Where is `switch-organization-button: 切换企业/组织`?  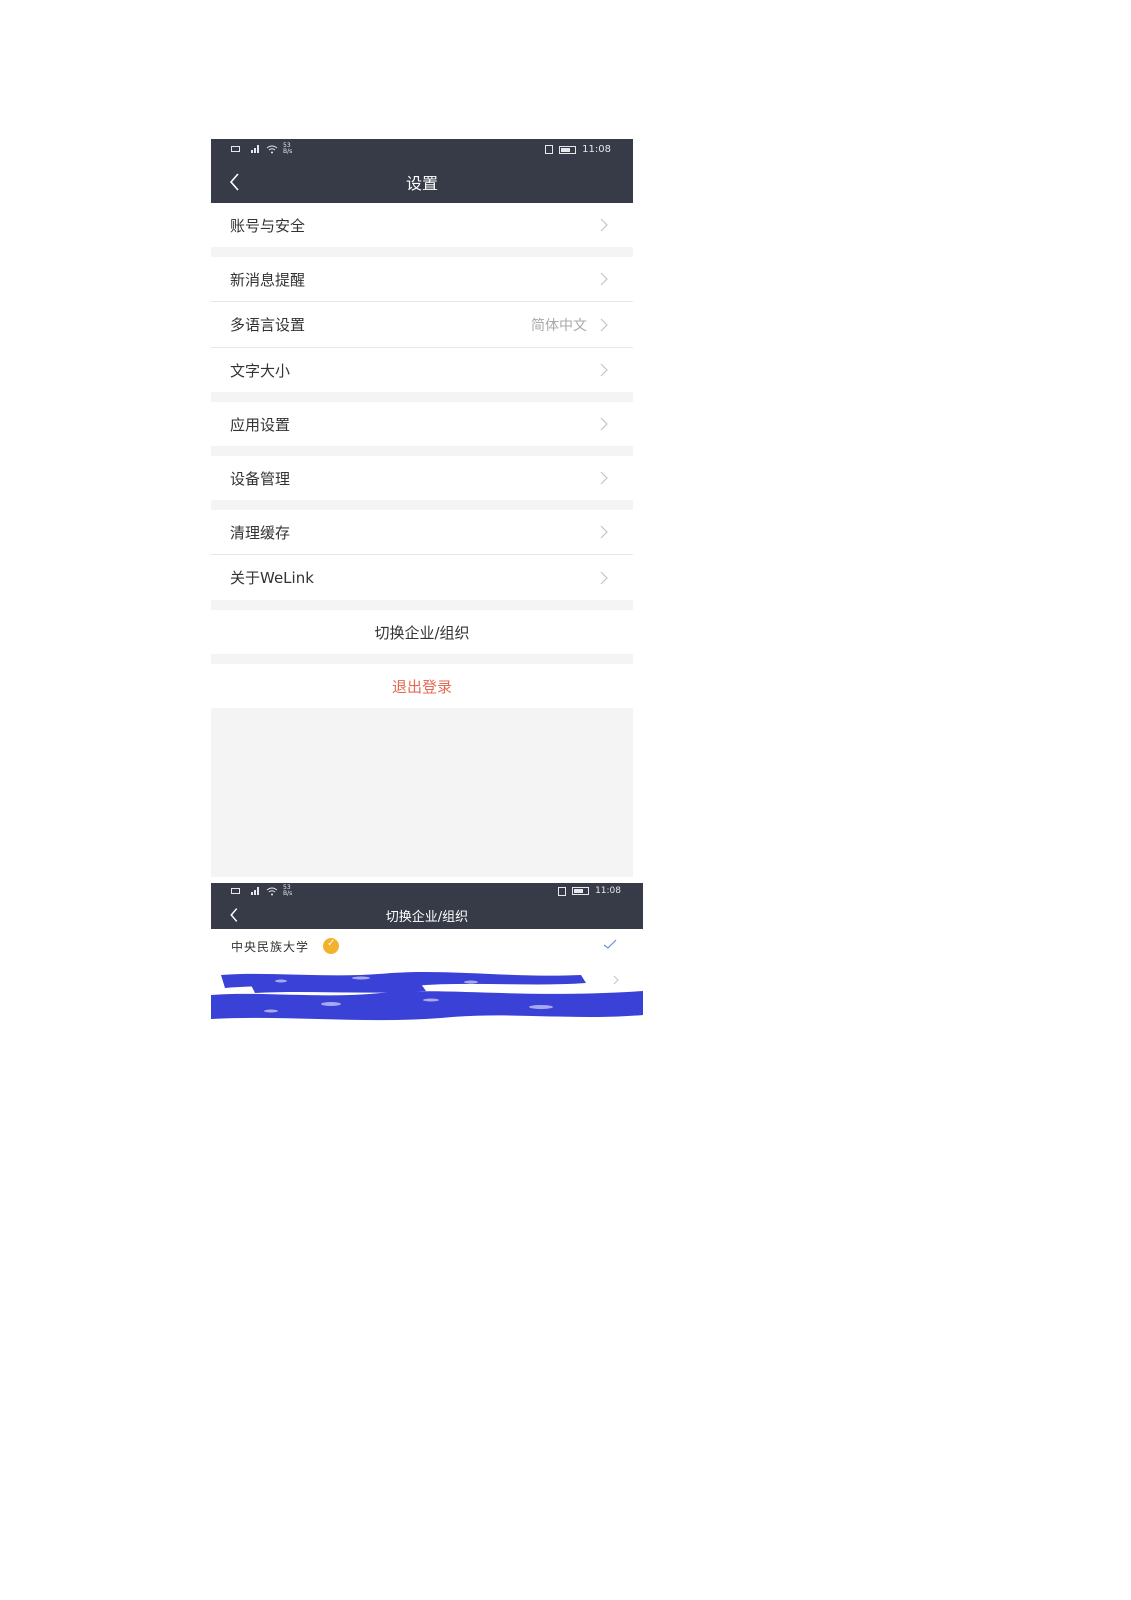
switch-organization-button: 切换企业/组织 is located at coordinates (422, 632).